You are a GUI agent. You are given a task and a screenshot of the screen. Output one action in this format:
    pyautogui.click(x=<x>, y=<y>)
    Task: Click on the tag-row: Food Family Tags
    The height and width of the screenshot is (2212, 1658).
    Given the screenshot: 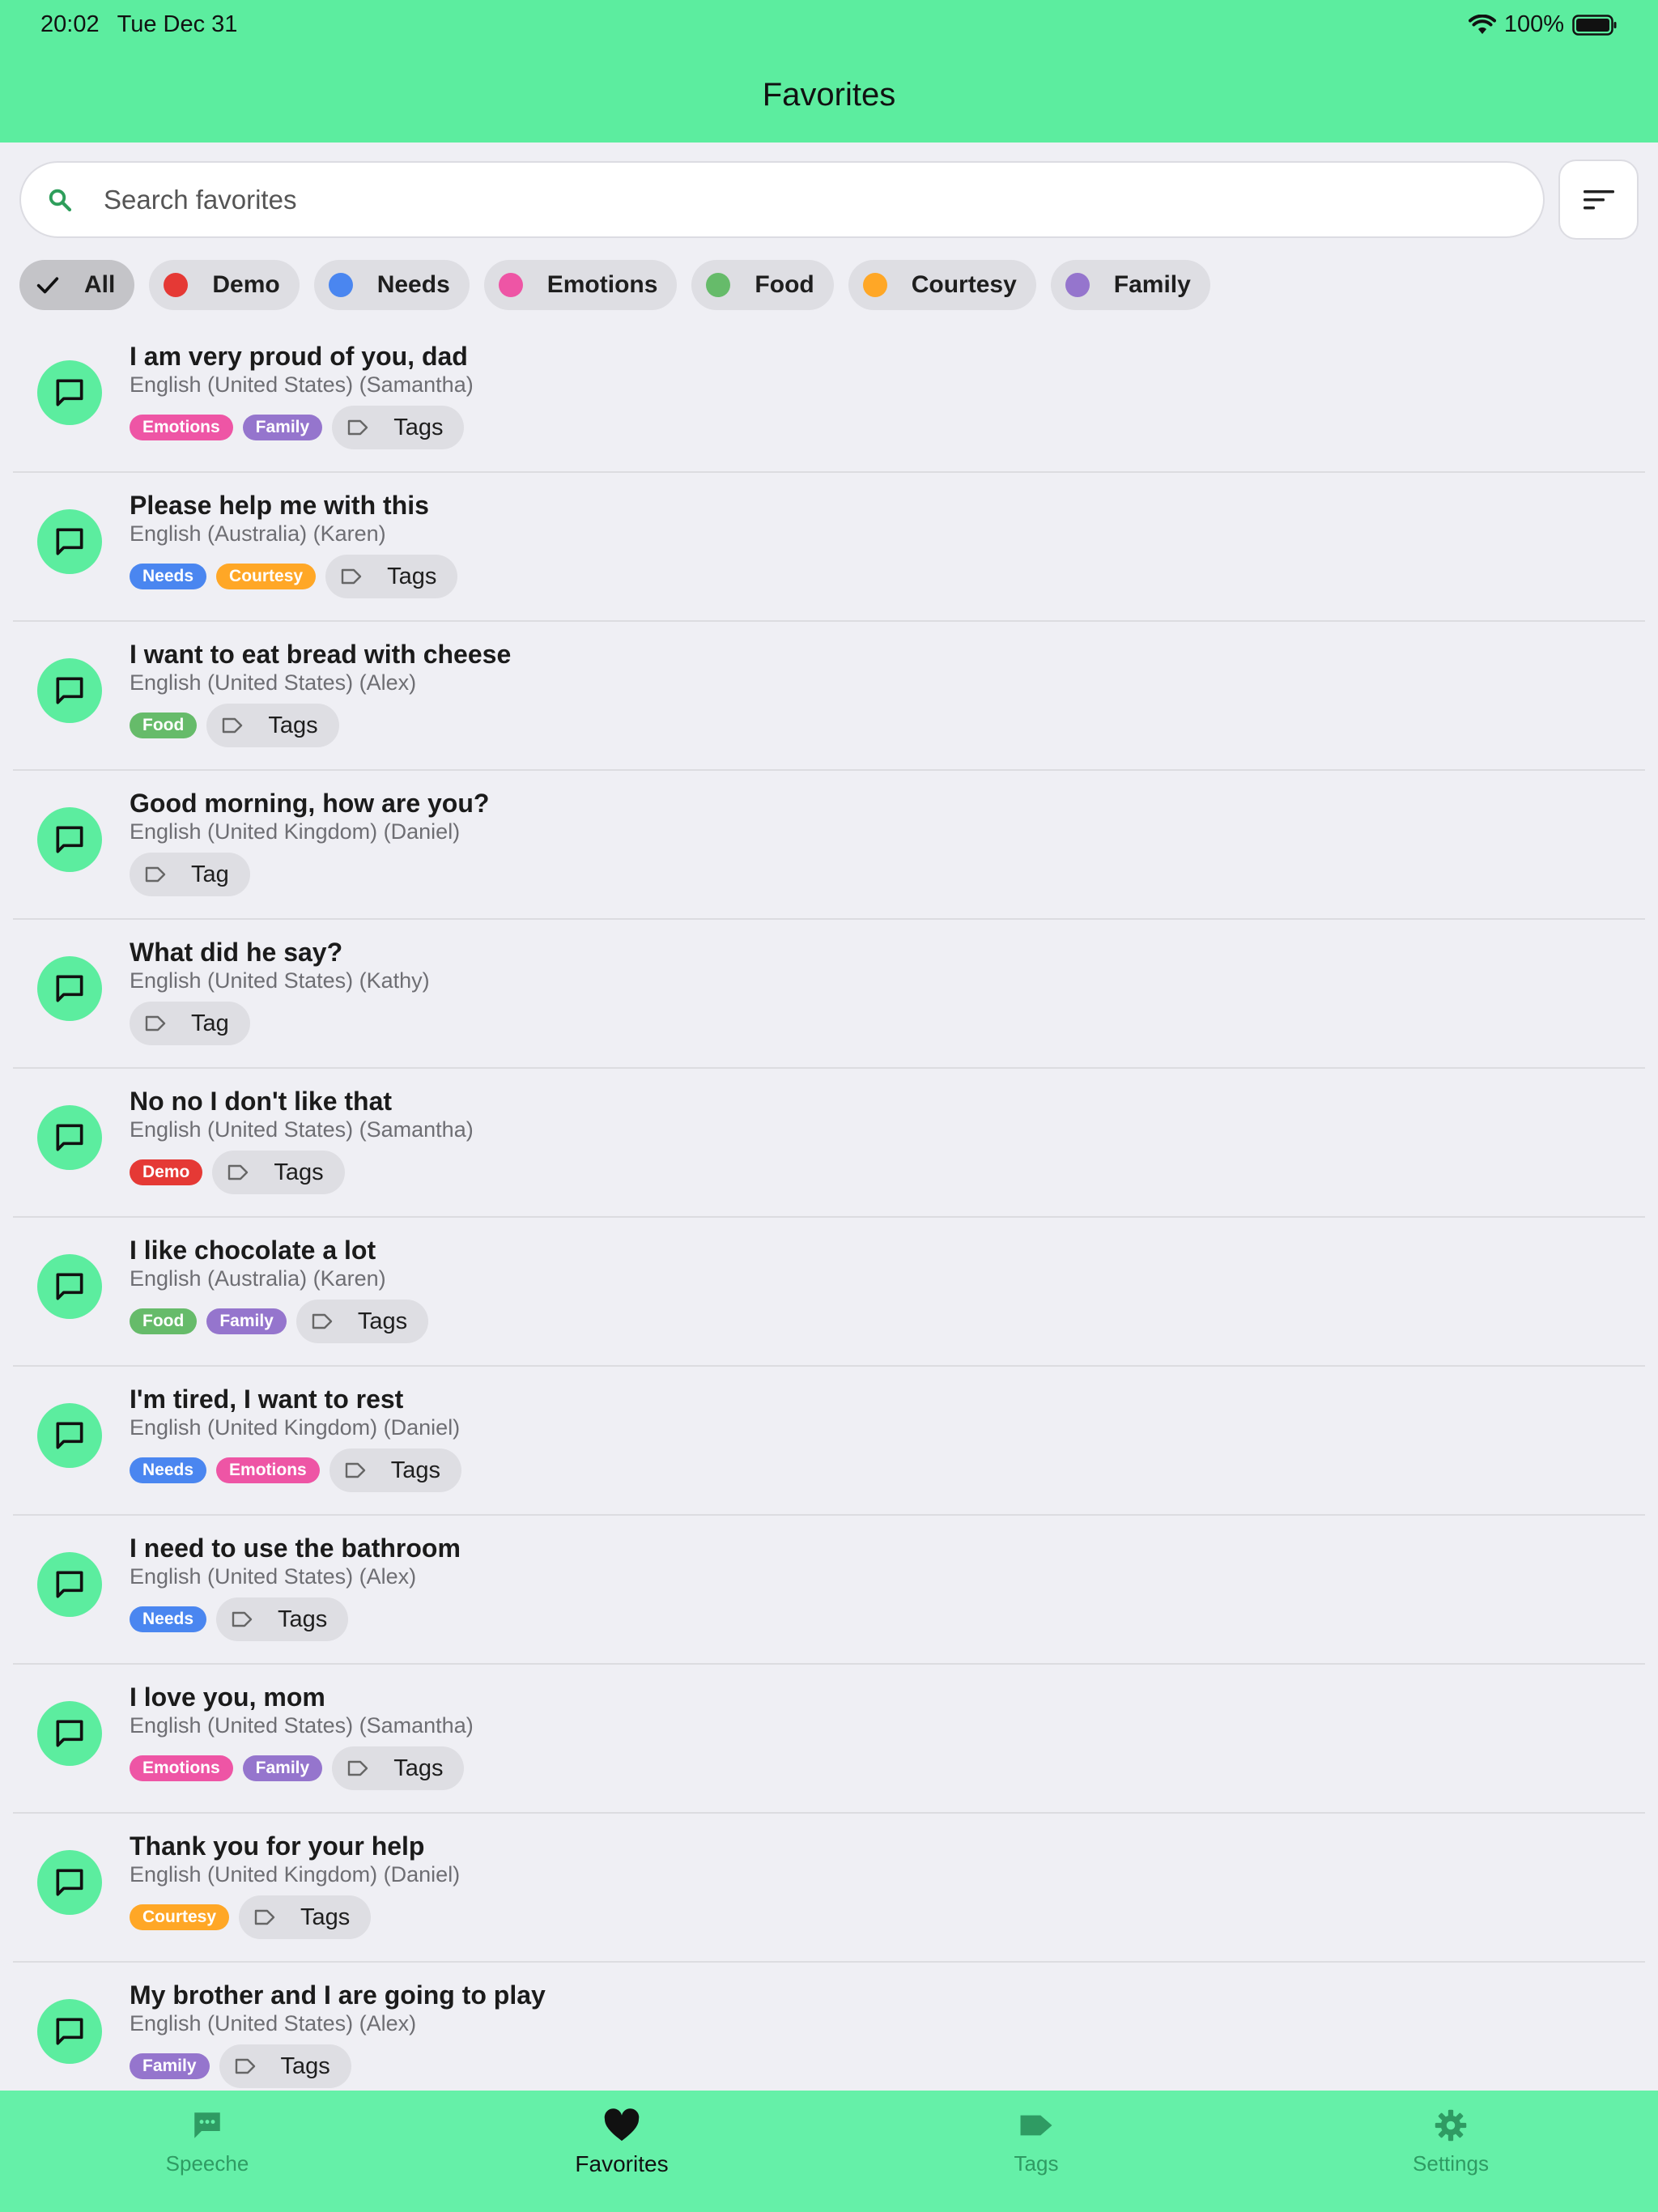 What is the action you would take?
    pyautogui.click(x=279, y=1322)
    